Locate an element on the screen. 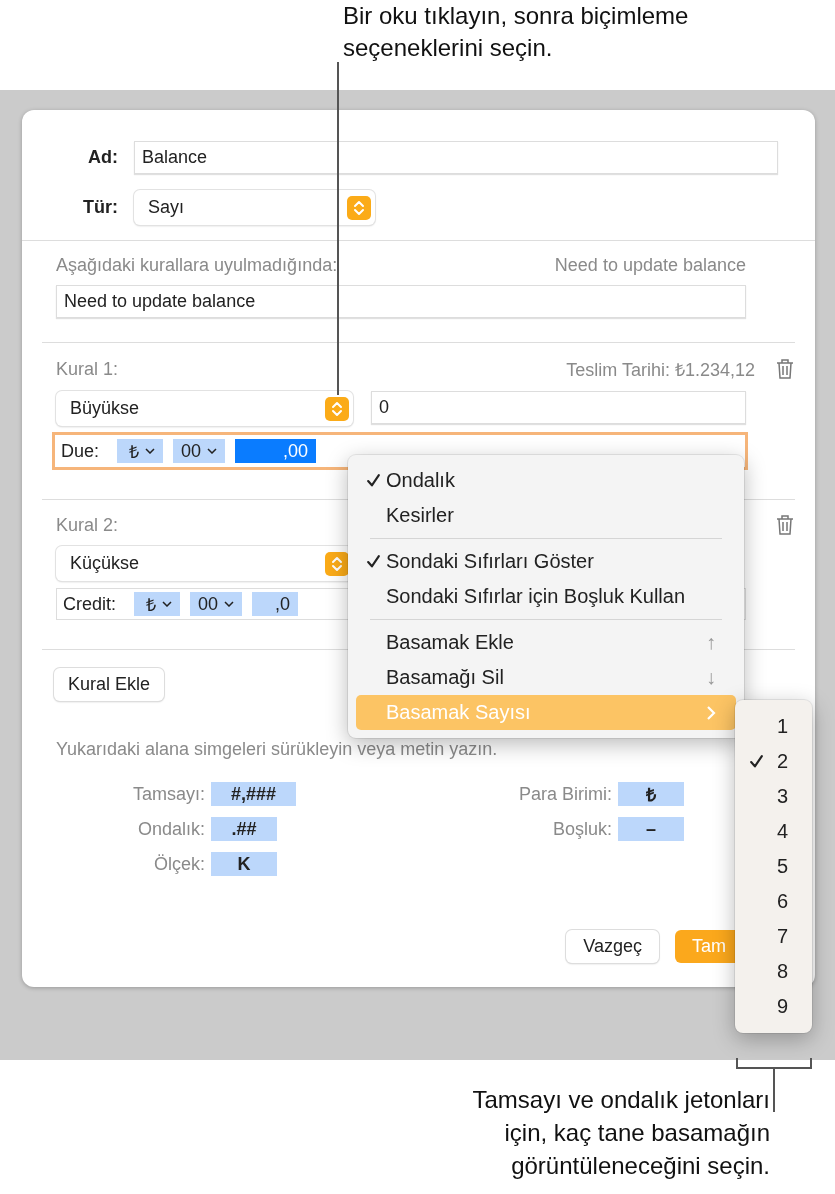 The height and width of the screenshot is (1194, 835). name-label: Ad: is located at coordinates (102, 157).